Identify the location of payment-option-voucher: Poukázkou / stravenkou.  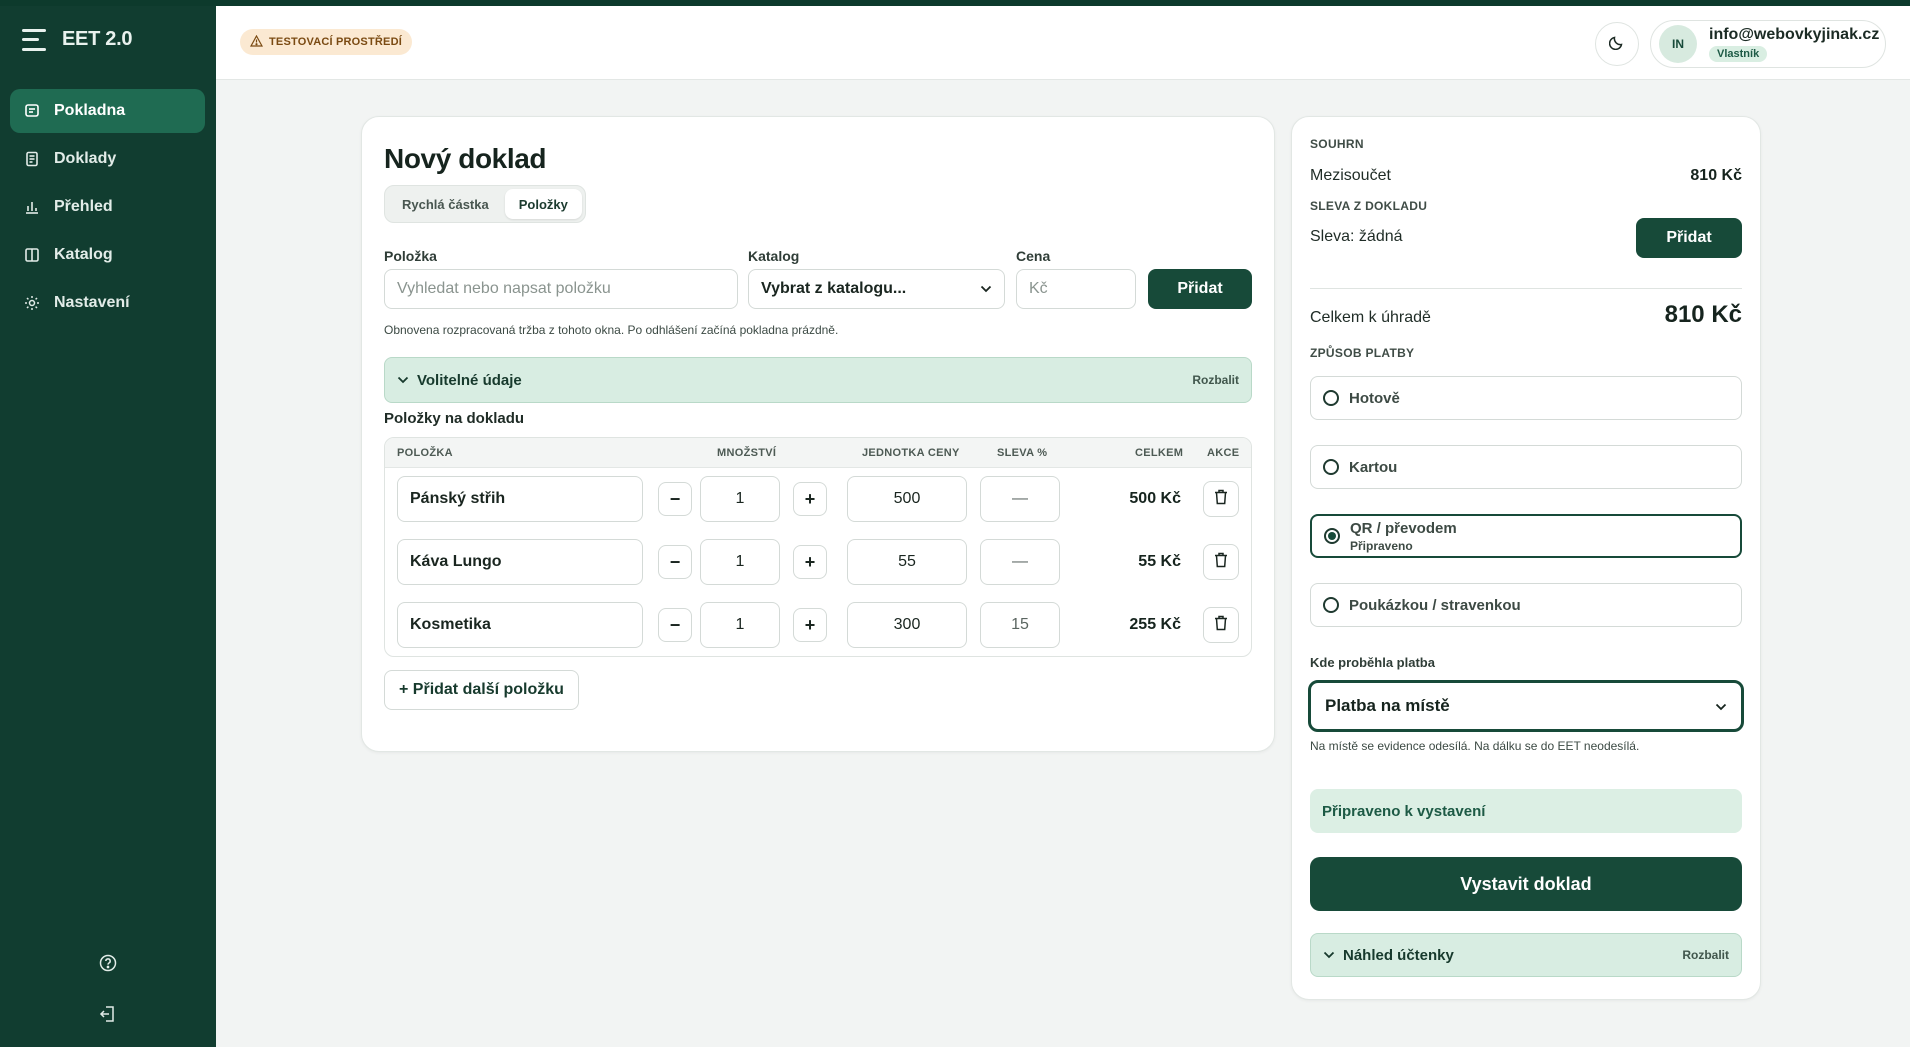
(1526, 605).